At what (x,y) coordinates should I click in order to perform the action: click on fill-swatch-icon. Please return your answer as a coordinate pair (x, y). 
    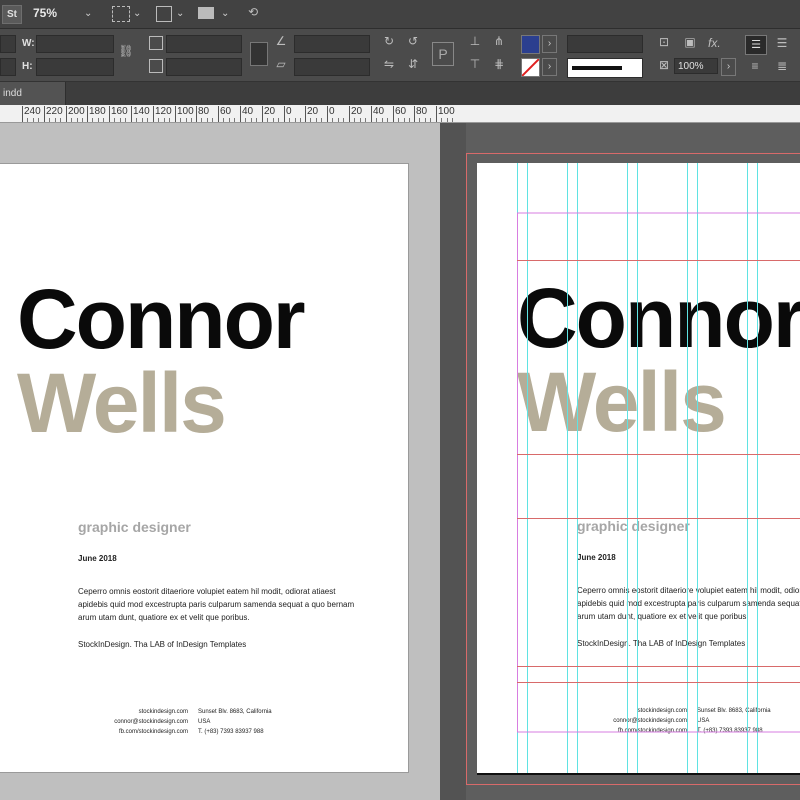
    Looking at the image, I should click on (530, 44).